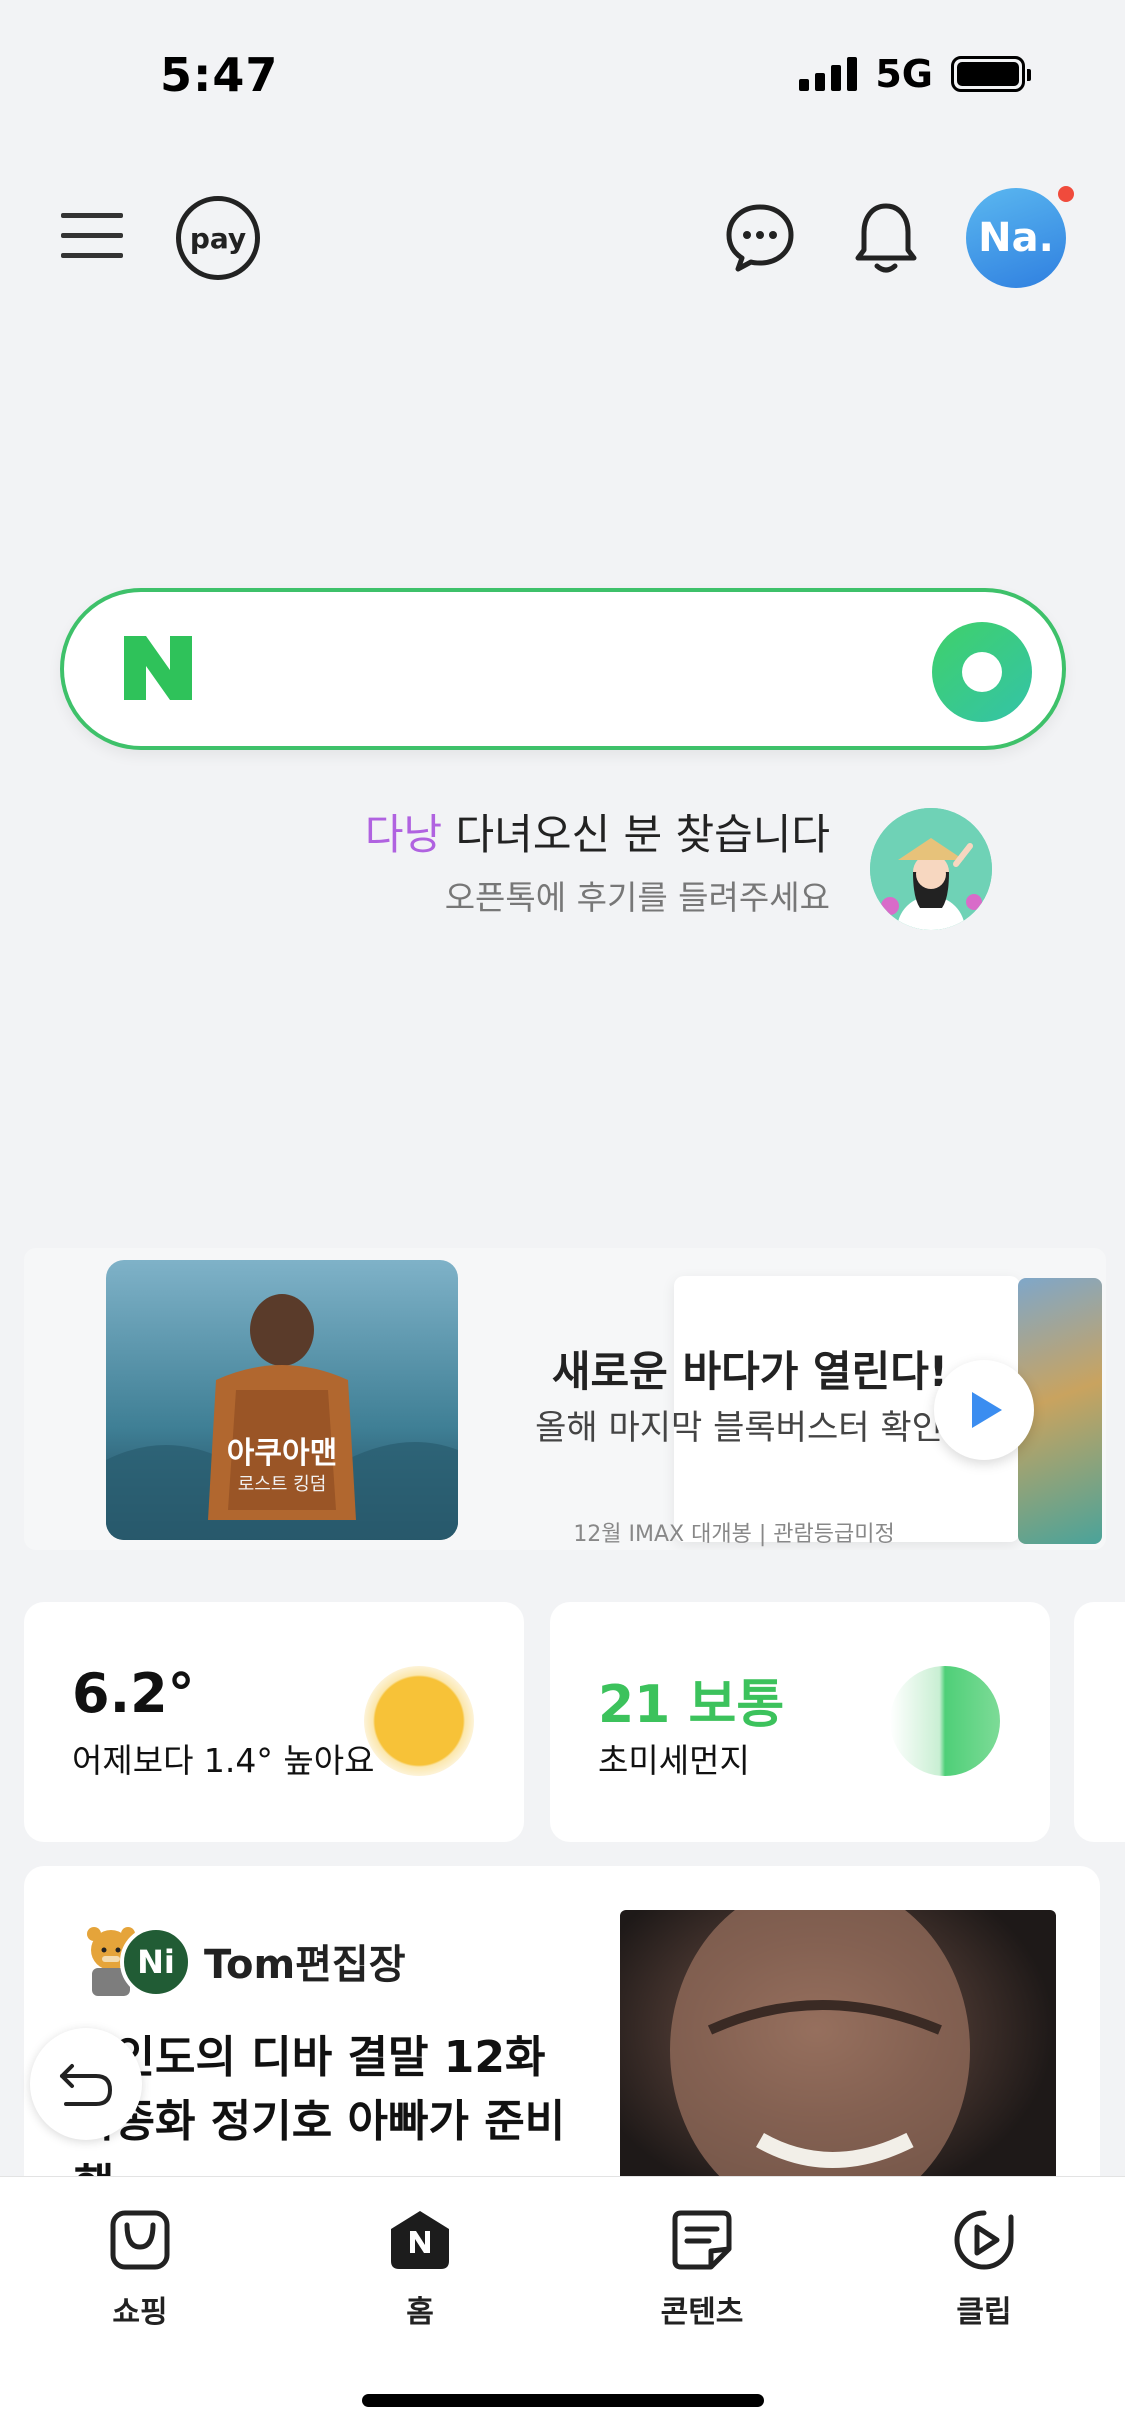 This screenshot has height=2436, width=1125. I want to click on status-indicators: 5G, so click(915, 74).